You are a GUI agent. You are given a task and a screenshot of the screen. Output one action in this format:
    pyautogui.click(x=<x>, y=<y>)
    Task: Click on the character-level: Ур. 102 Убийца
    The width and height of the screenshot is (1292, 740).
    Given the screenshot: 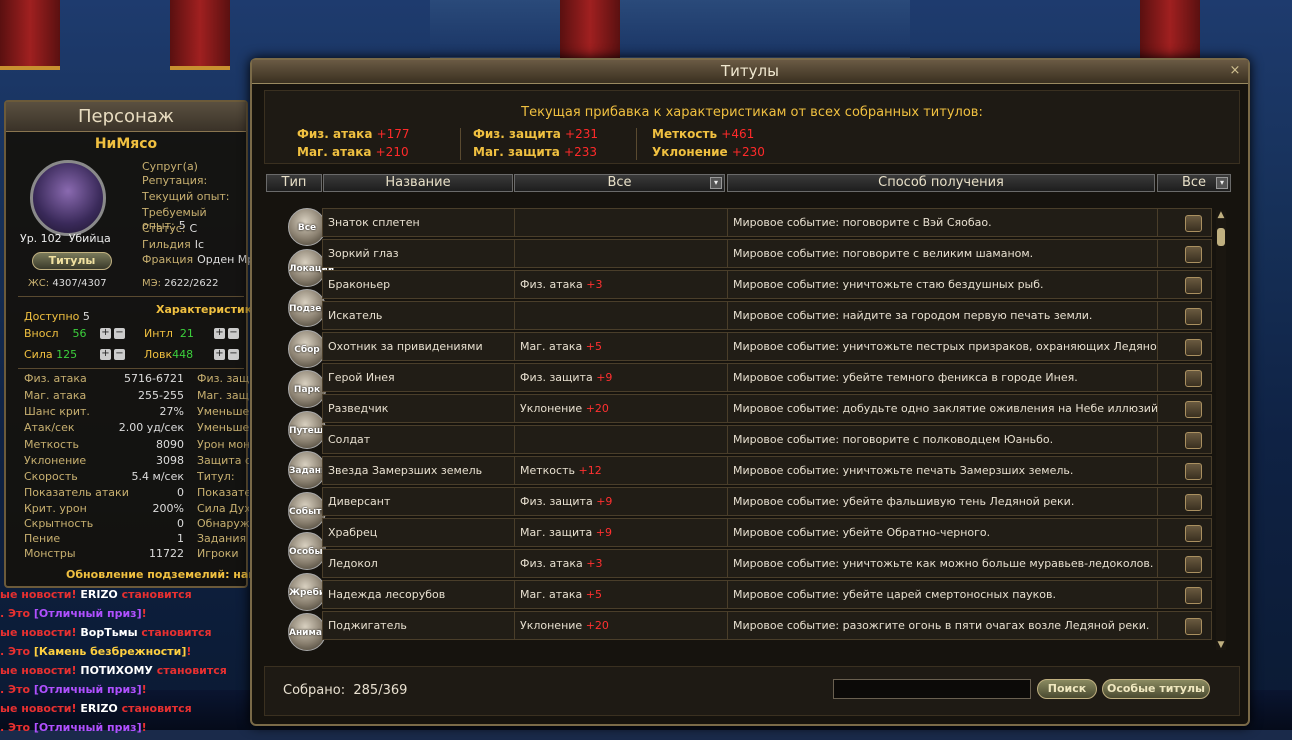 What is the action you would take?
    pyautogui.click(x=65, y=238)
    